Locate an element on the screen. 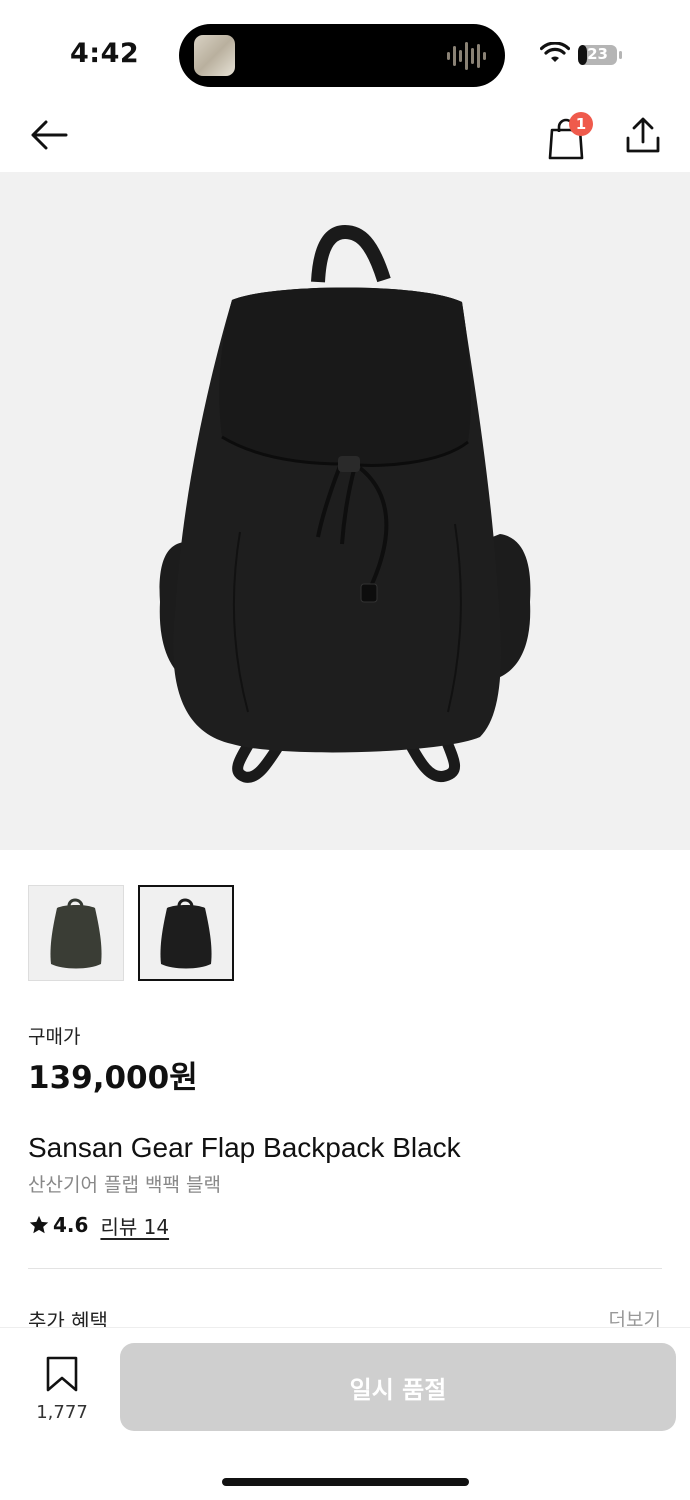 The height and width of the screenshot is (1500, 690). battery-level: 23 is located at coordinates (597, 54).